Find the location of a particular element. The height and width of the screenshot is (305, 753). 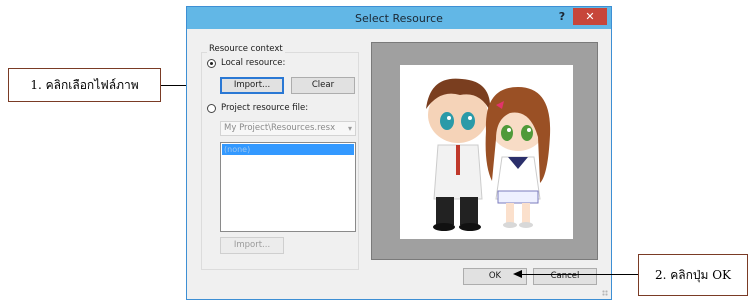

dialog-title: Select Resource is located at coordinates (399, 18).